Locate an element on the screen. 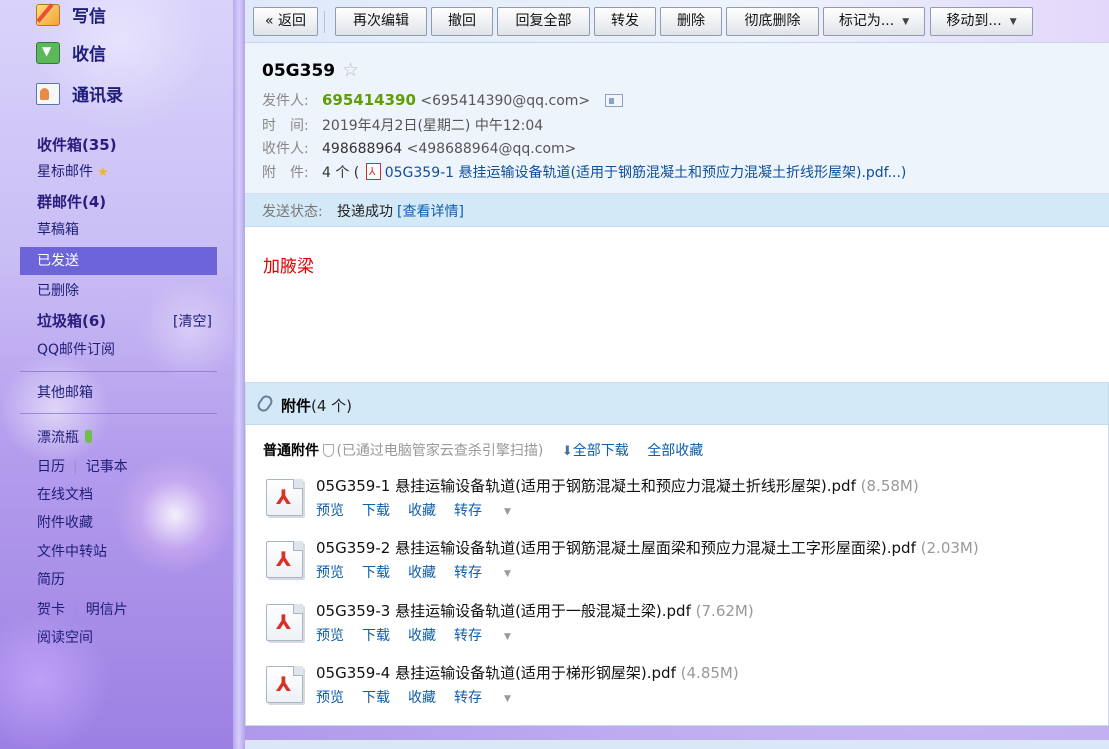  sidebar-item-reading: 阅读空间 is located at coordinates (65, 638).